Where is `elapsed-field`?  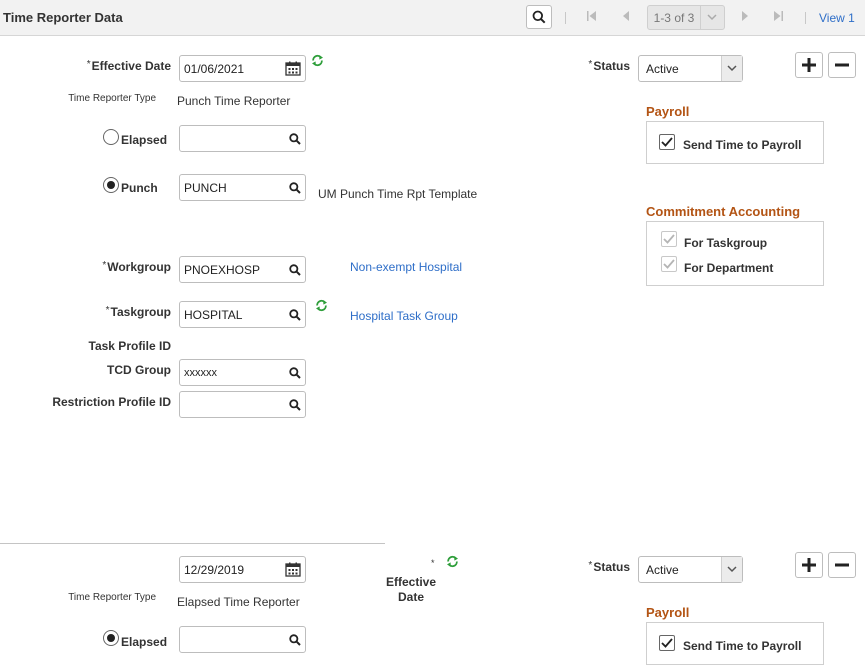
elapsed-field is located at coordinates (242, 138).